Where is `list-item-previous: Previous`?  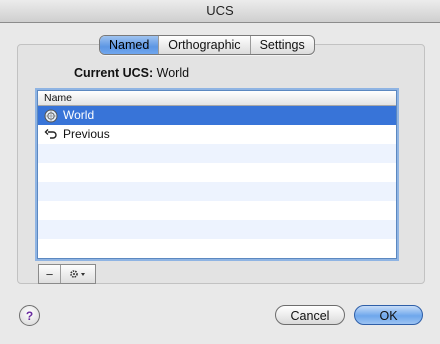 list-item-previous: Previous is located at coordinates (217, 134).